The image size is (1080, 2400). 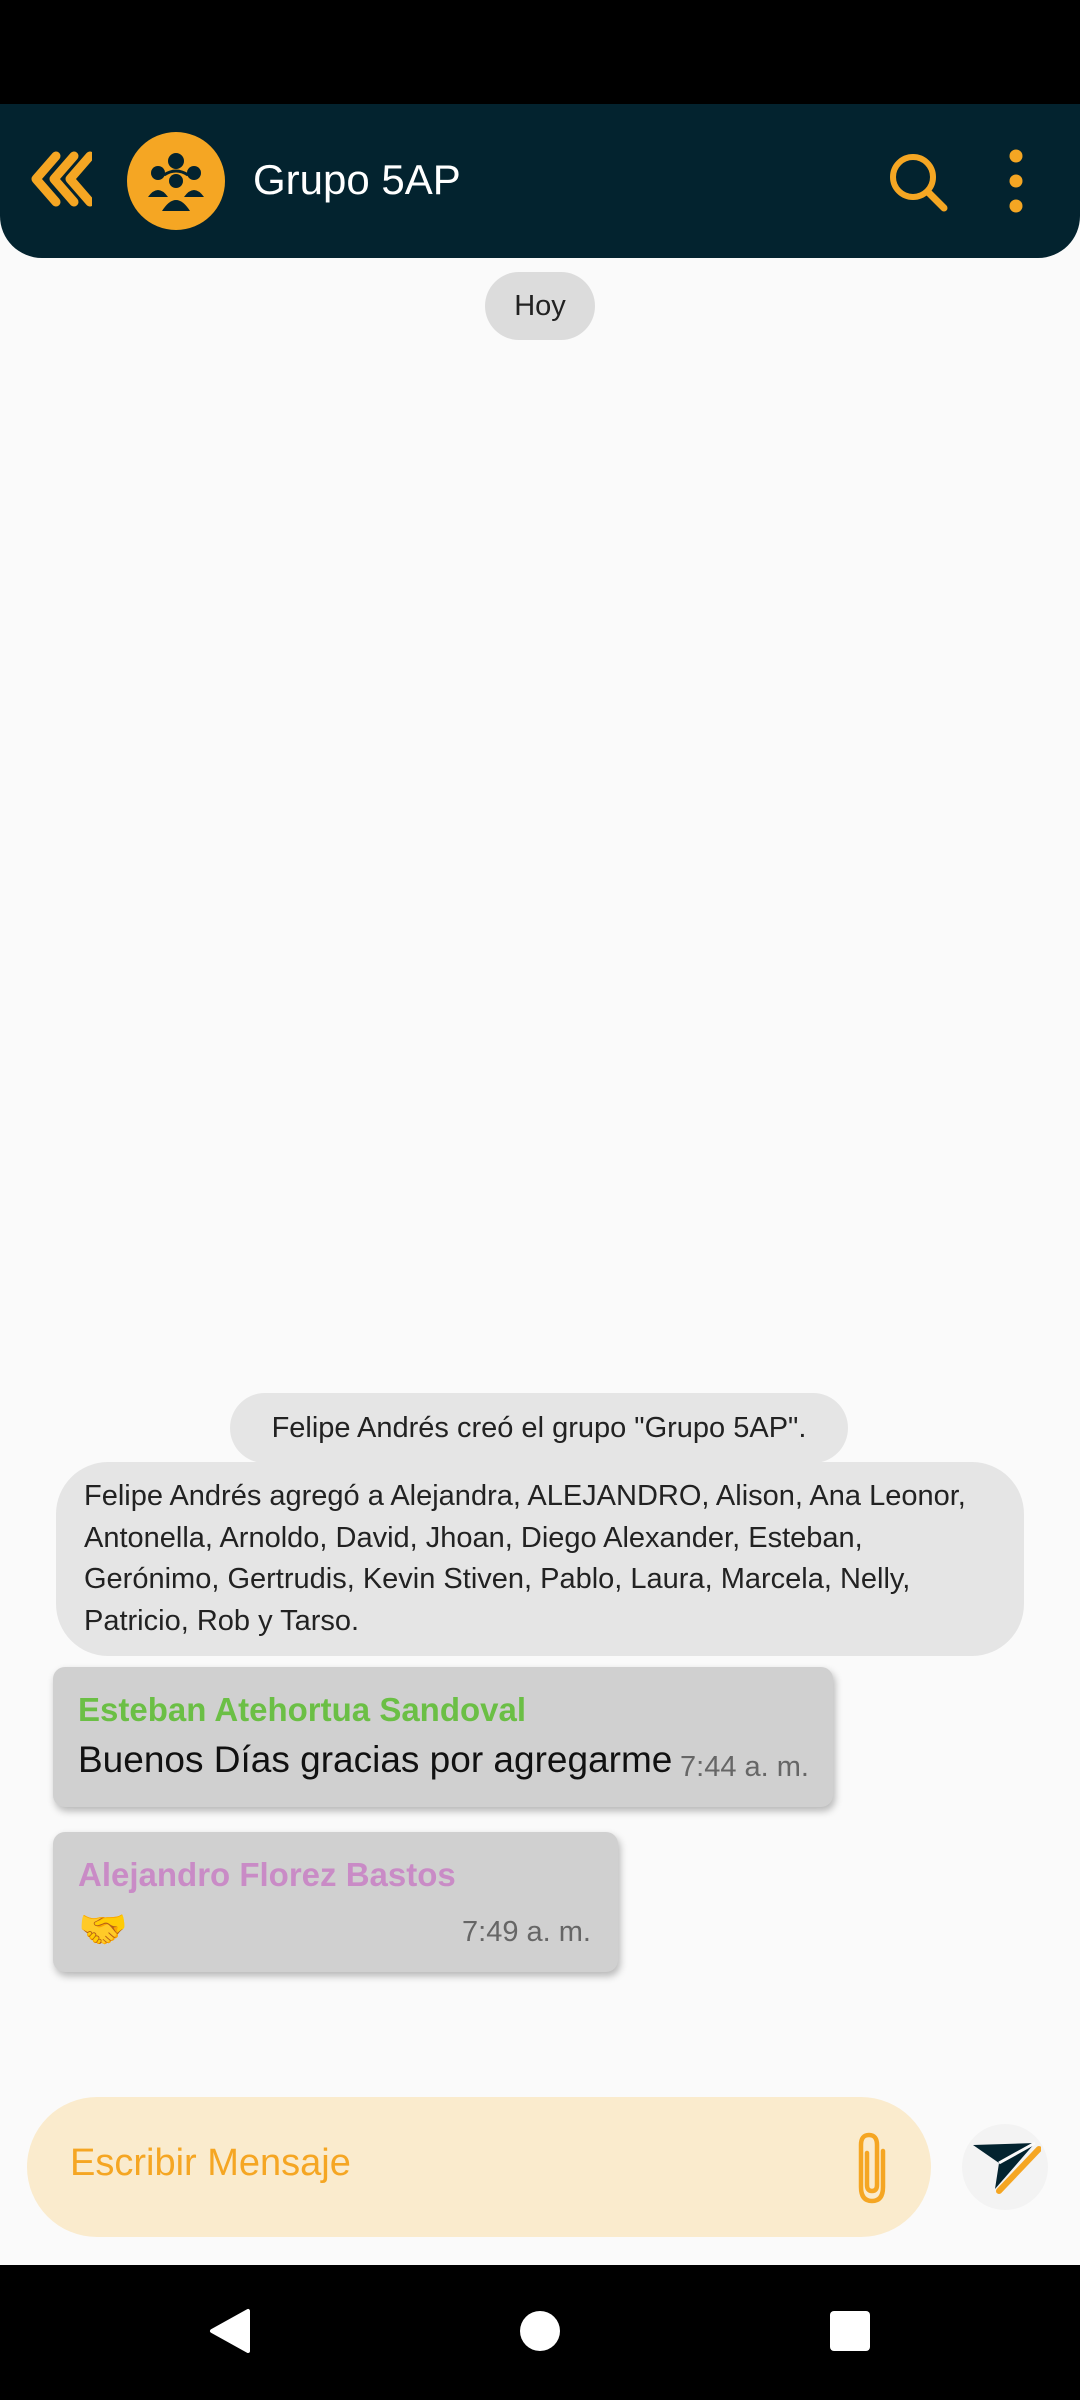 I want to click on triangle-back-icon, so click(x=230, y=2331).